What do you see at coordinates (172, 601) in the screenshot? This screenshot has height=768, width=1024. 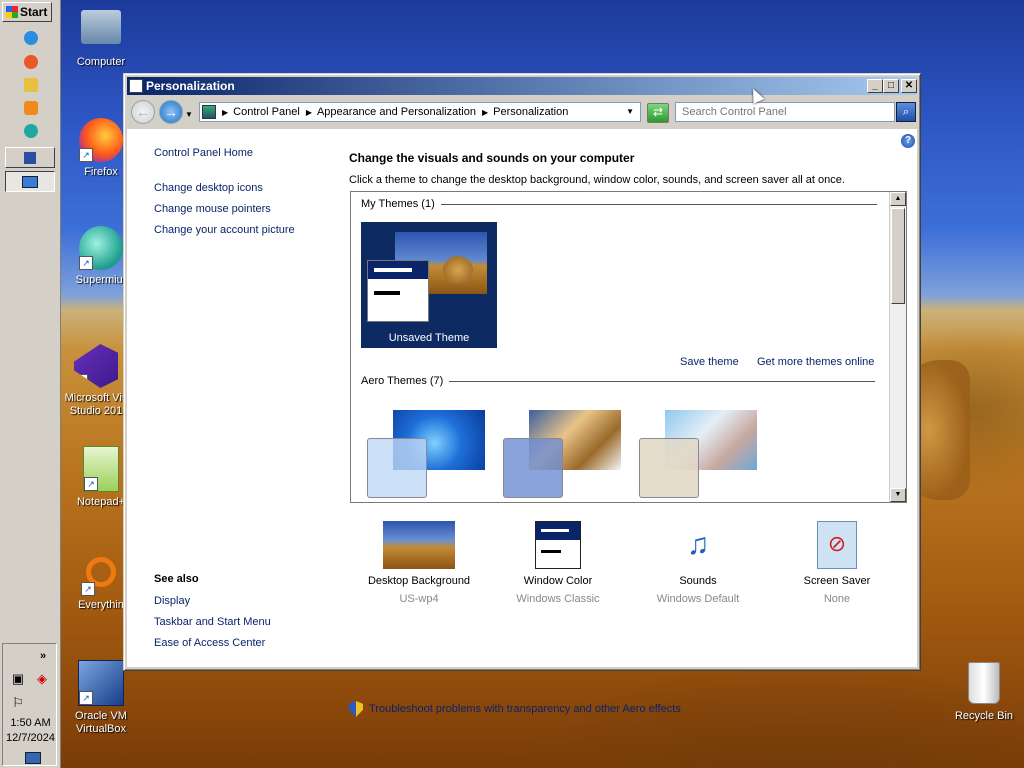 I see `see-also-display-link: Display` at bounding box center [172, 601].